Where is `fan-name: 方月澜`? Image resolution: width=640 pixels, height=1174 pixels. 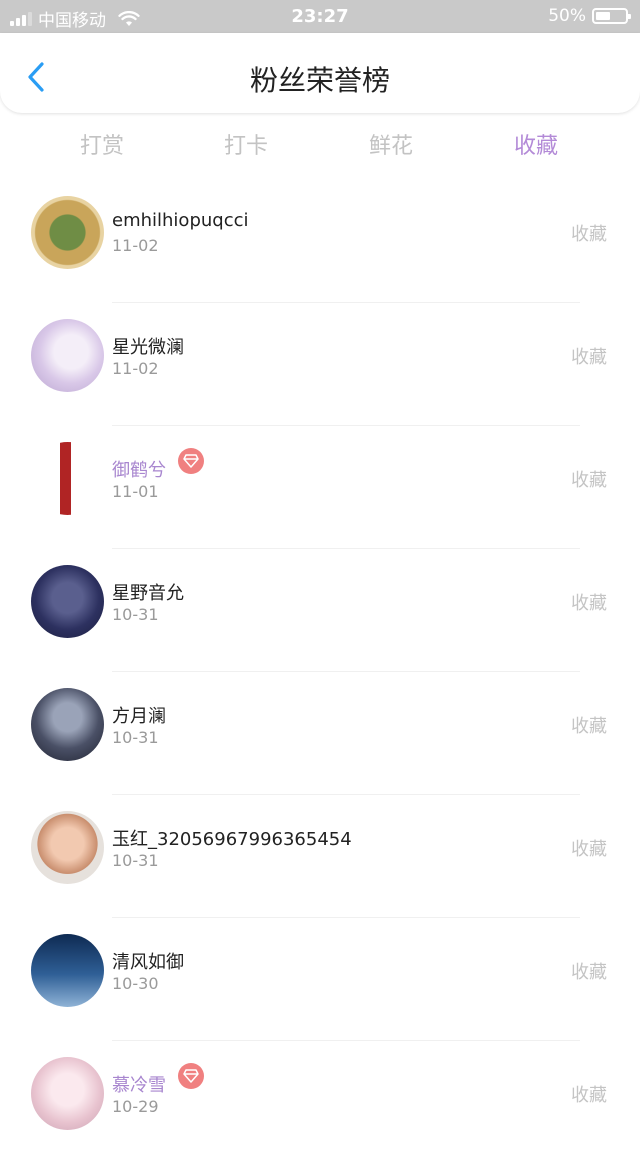
fan-name: 方月澜 is located at coordinates (139, 716).